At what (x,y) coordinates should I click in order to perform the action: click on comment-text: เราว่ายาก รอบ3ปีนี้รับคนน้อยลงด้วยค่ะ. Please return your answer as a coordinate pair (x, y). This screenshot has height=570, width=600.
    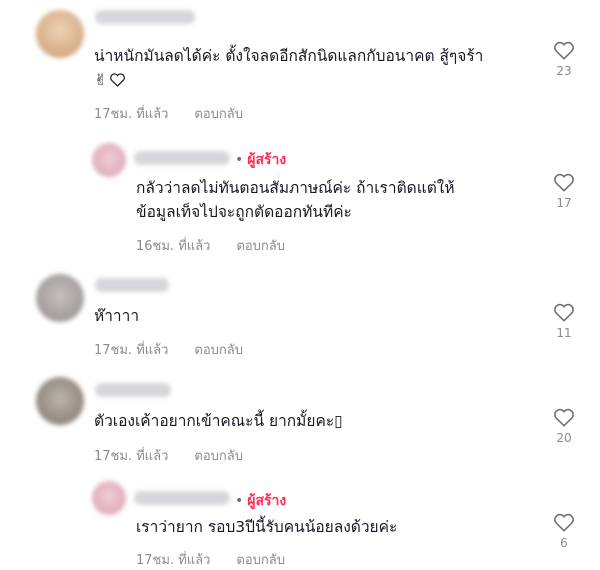
    Looking at the image, I should click on (267, 527).